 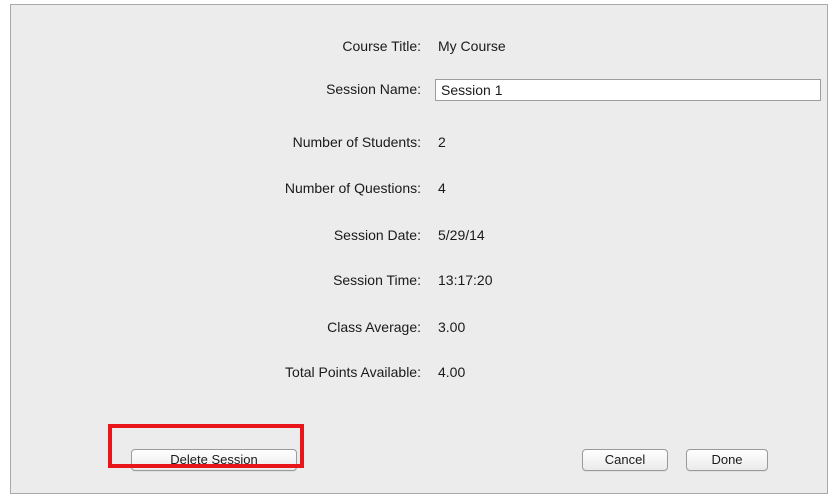 I want to click on course-title-value: My Course, so click(x=472, y=46).